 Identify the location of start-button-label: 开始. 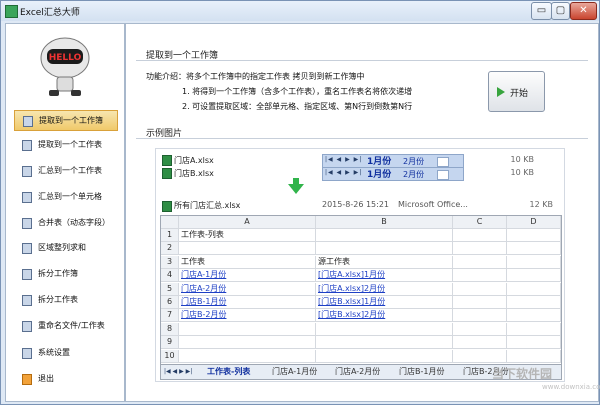
(519, 94).